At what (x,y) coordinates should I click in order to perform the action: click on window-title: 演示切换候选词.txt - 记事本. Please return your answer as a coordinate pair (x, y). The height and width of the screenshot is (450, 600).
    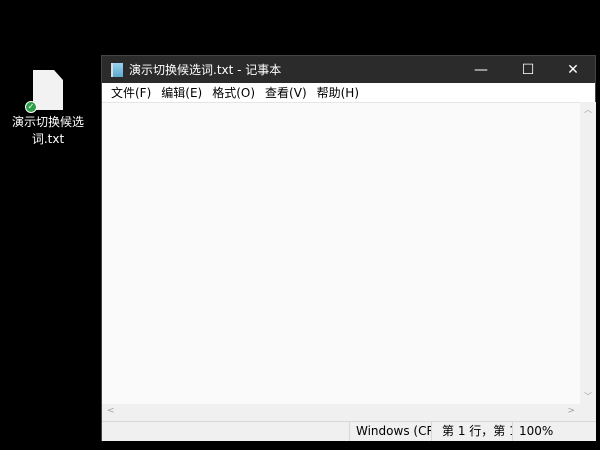
    Looking at the image, I should click on (205, 70).